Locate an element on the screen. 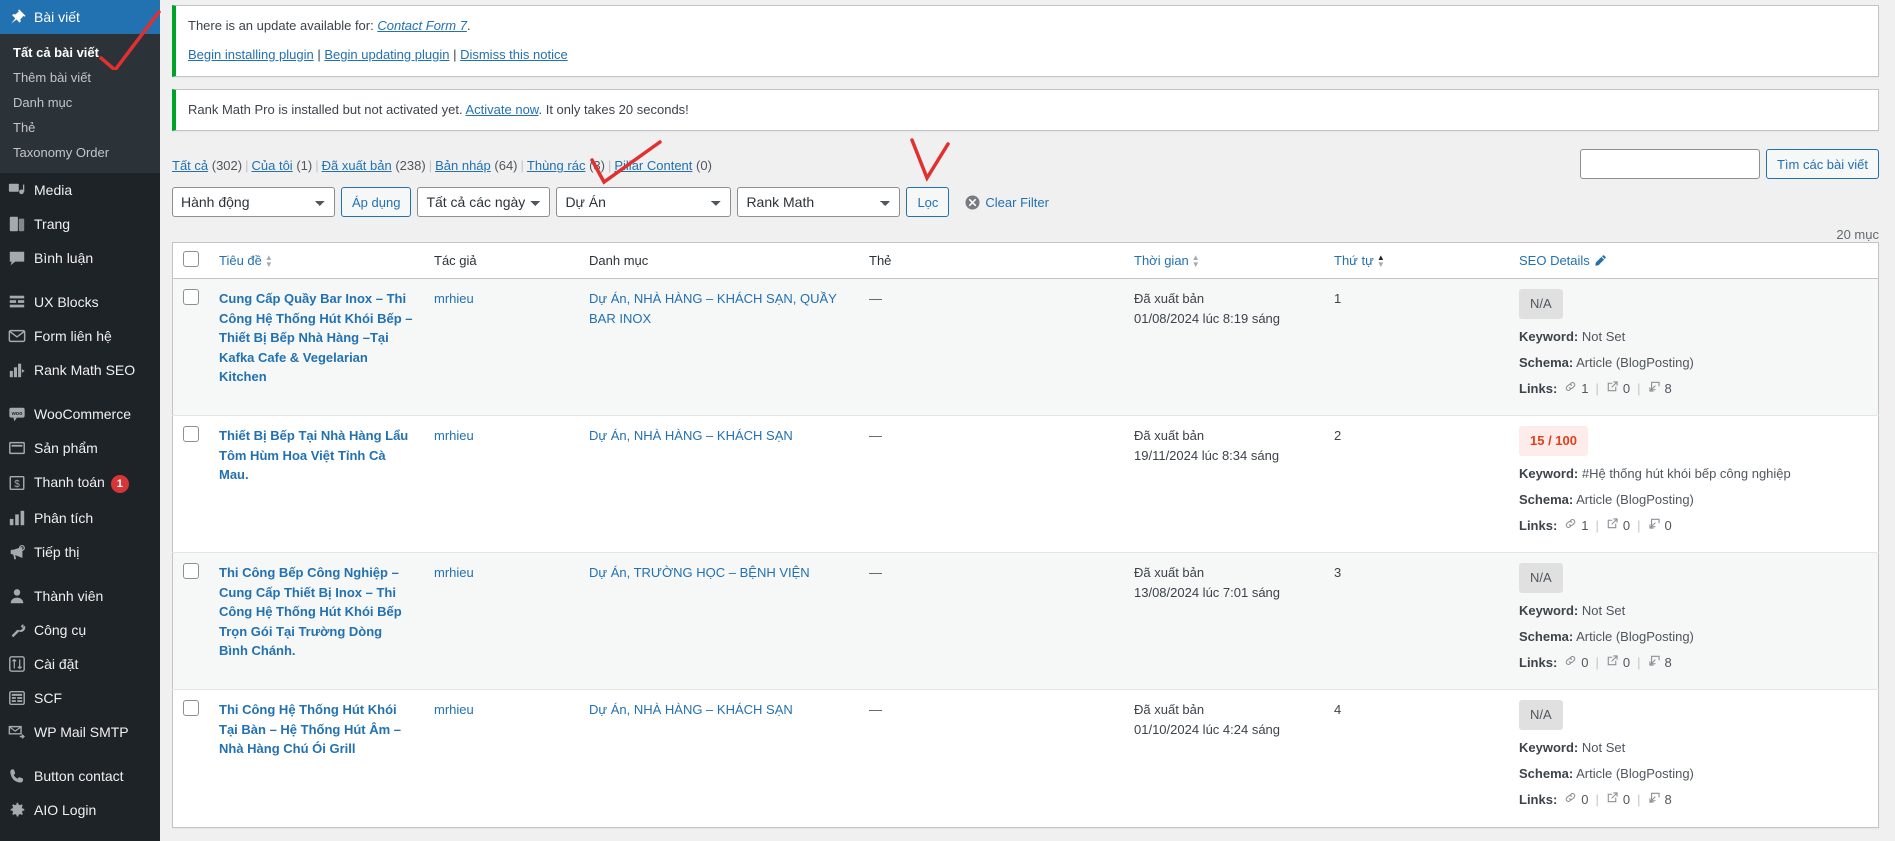  status-link-label: Tất cả is located at coordinates (190, 165).